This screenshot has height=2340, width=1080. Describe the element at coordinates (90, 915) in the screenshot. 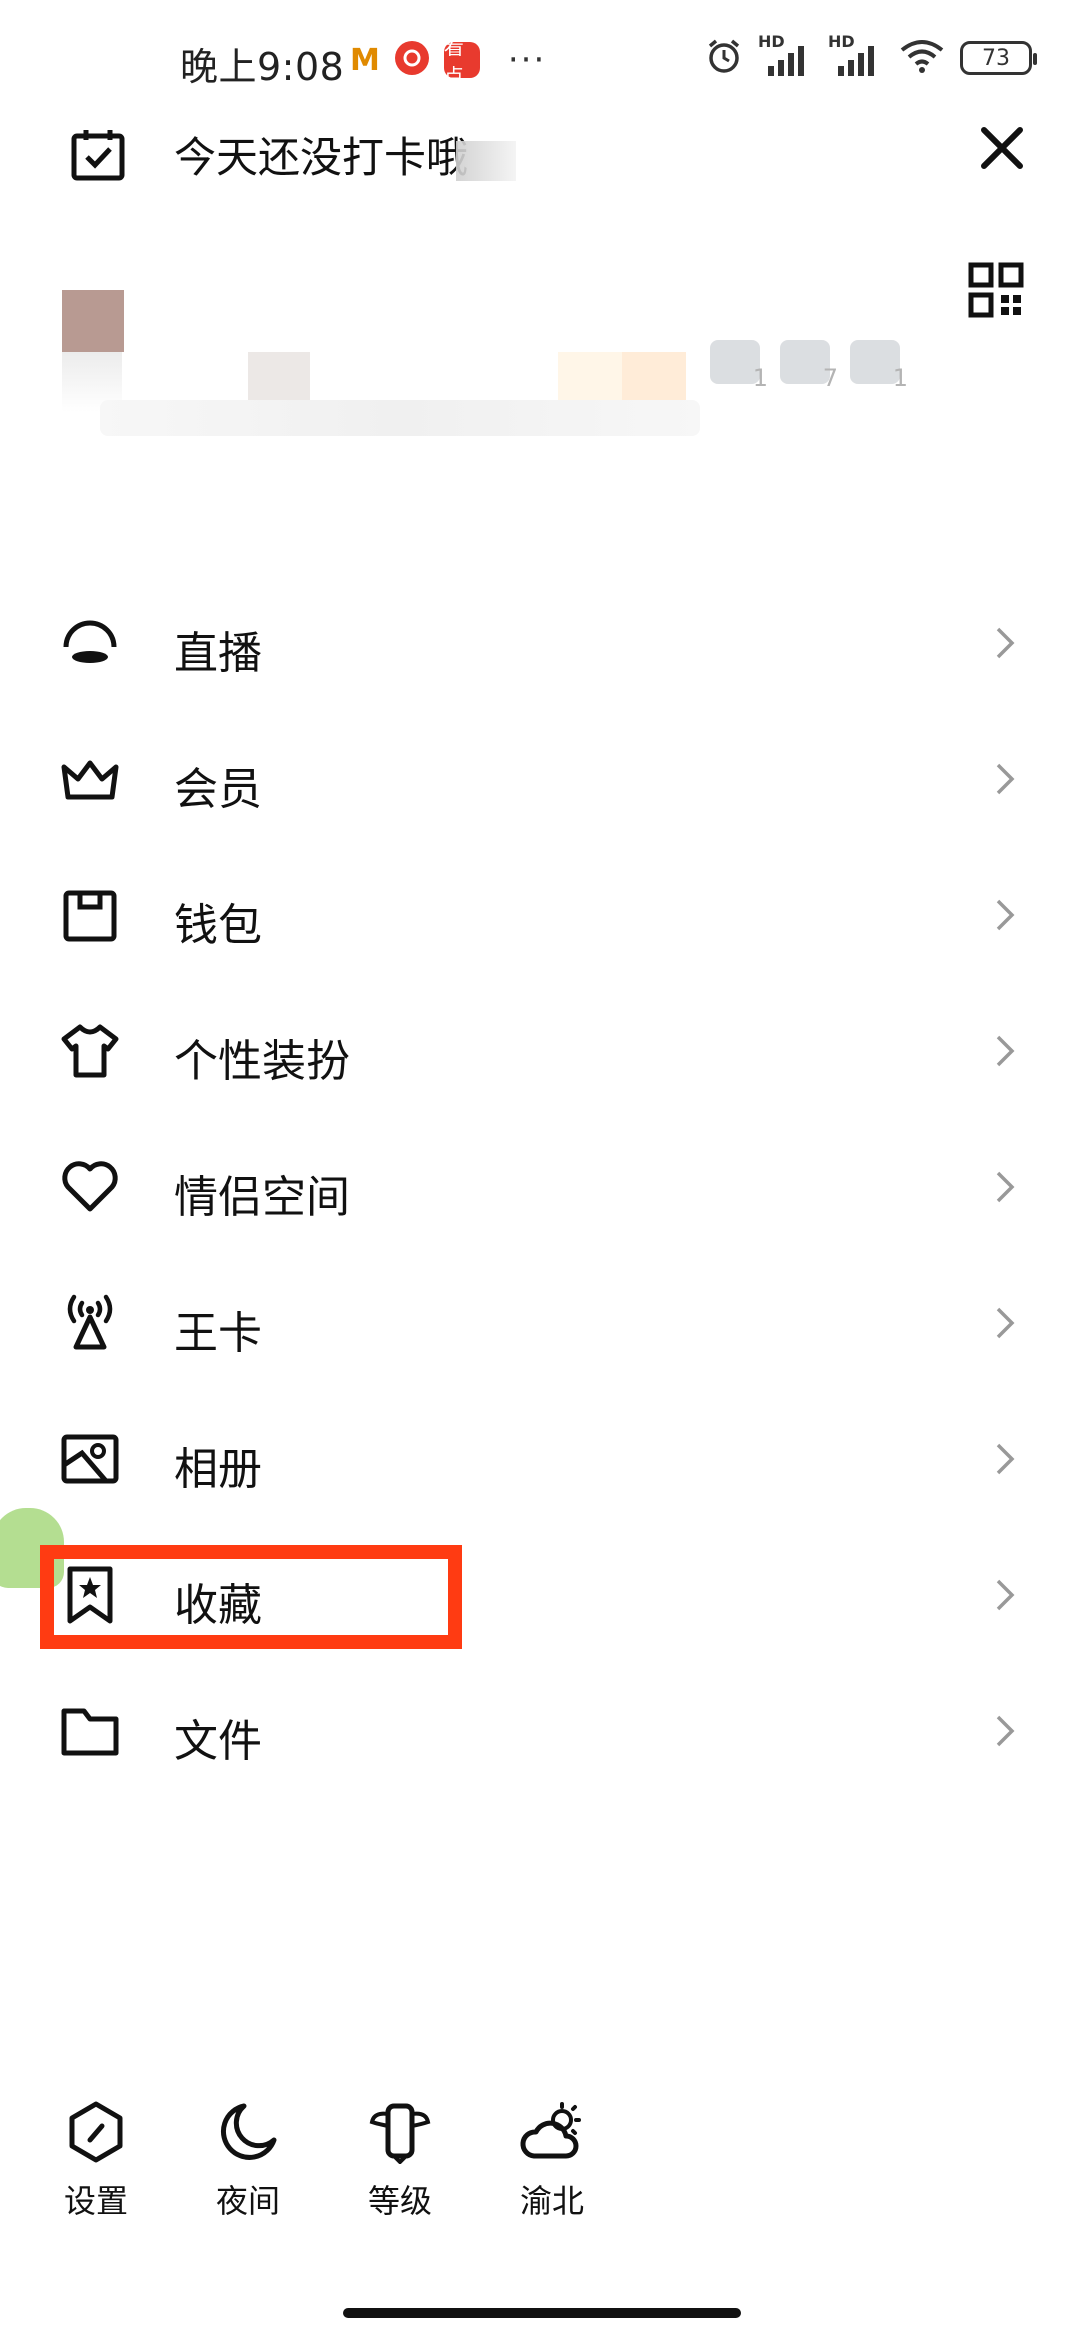

I see `wallet-icon` at that location.